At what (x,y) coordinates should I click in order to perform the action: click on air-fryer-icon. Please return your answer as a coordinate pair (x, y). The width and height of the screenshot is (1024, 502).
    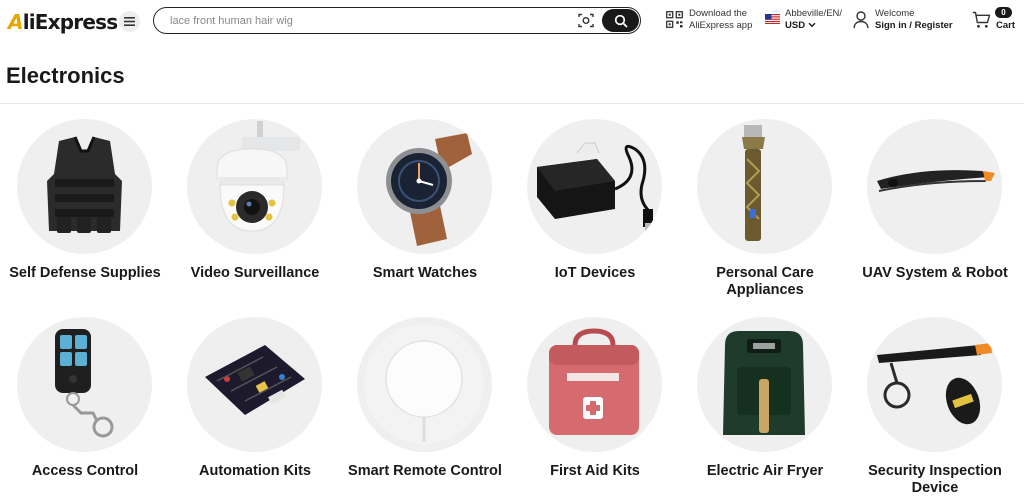
    Looking at the image, I should click on (764, 383).